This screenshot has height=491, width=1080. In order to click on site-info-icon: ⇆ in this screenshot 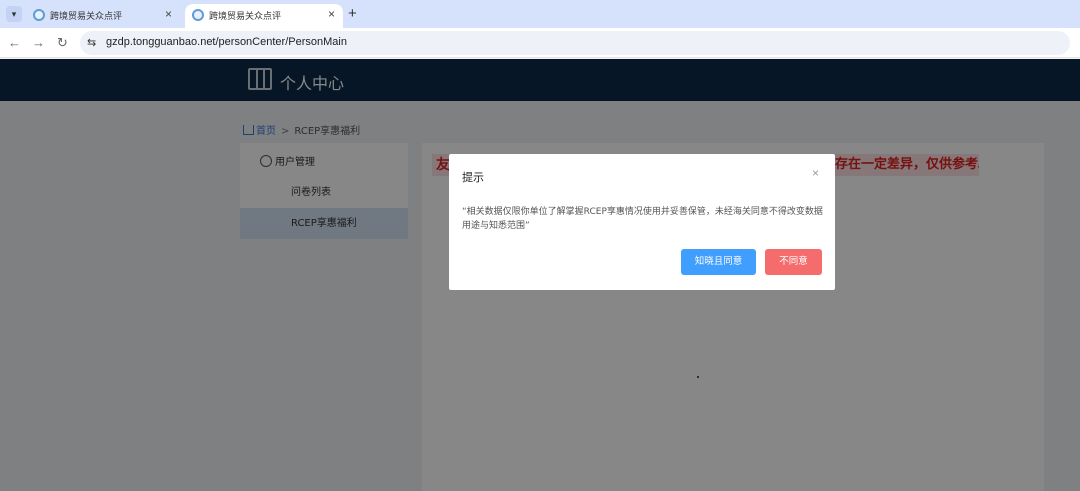, I will do `click(91, 42)`.